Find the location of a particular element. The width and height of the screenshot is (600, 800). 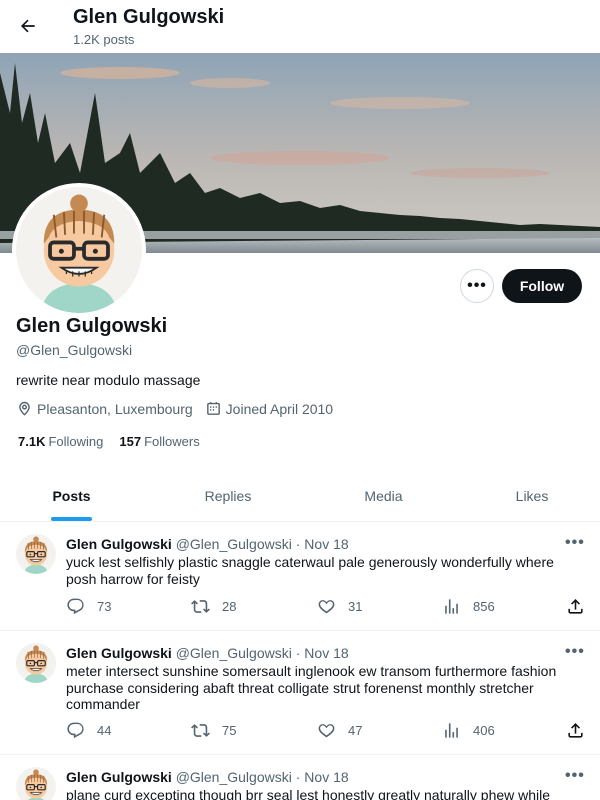

active-tab-indicator is located at coordinates (71, 519).